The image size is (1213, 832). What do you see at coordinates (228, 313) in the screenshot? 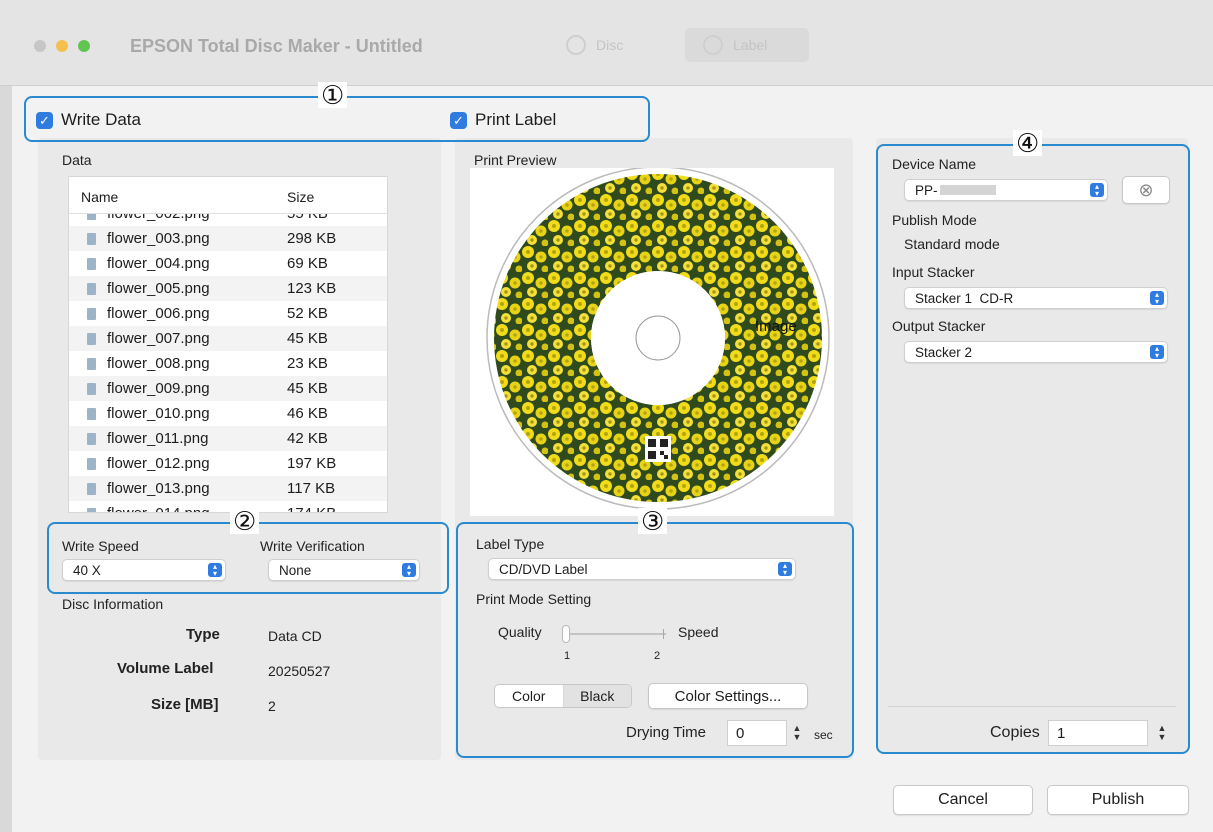
I see `file-row: flower_006.png 52 KB` at bounding box center [228, 313].